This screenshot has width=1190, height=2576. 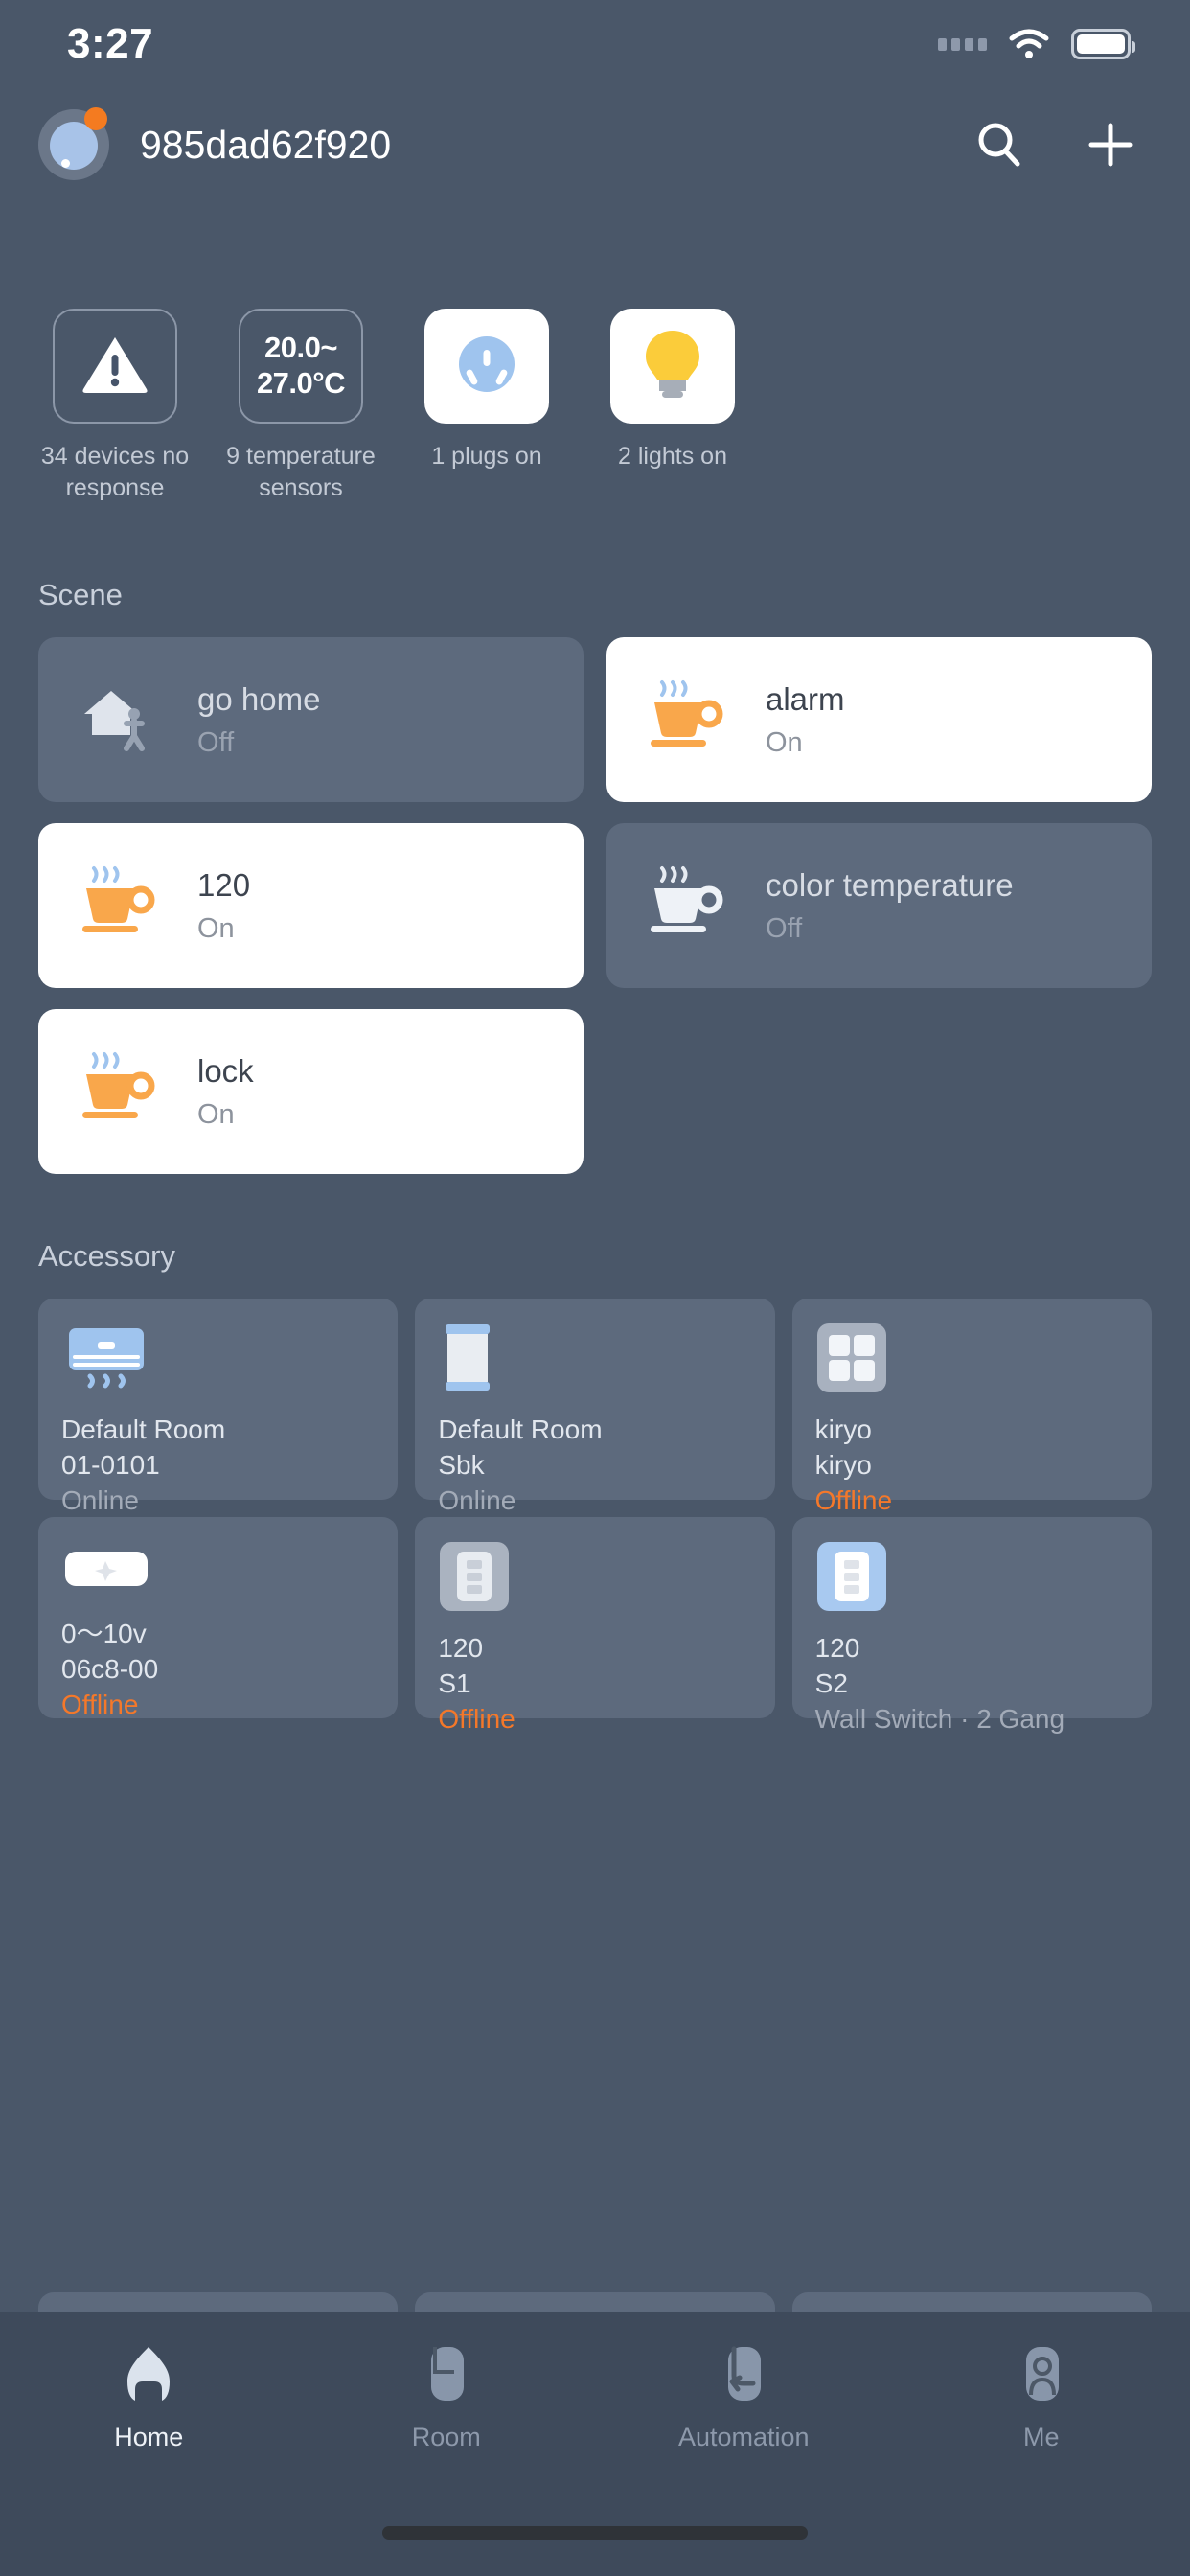 I want to click on scene-card-name: color temperature, so click(x=890, y=884).